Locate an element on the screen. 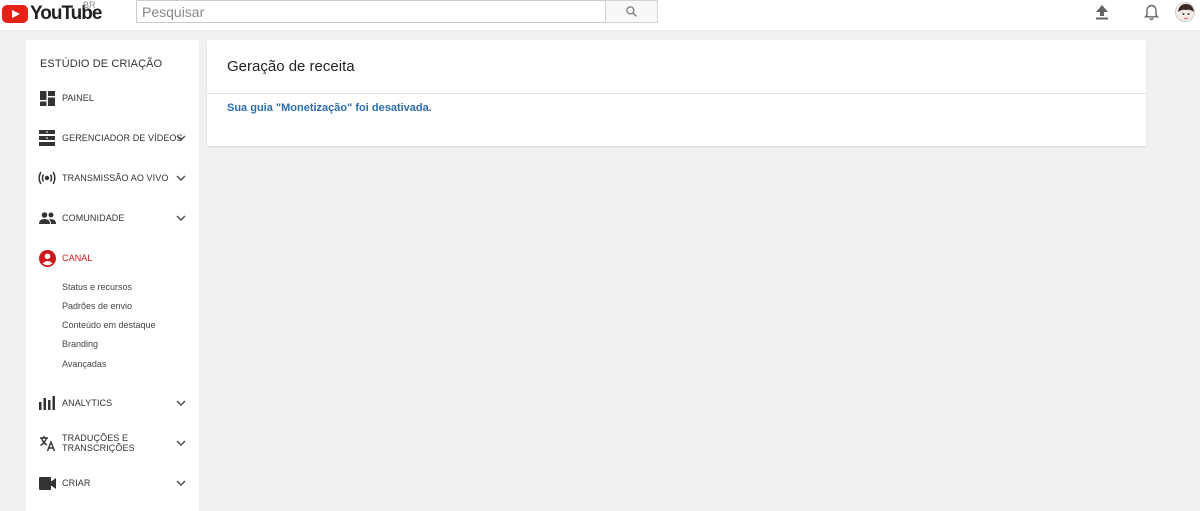 The height and width of the screenshot is (511, 1200). dashboard-icon is located at coordinates (47, 98).